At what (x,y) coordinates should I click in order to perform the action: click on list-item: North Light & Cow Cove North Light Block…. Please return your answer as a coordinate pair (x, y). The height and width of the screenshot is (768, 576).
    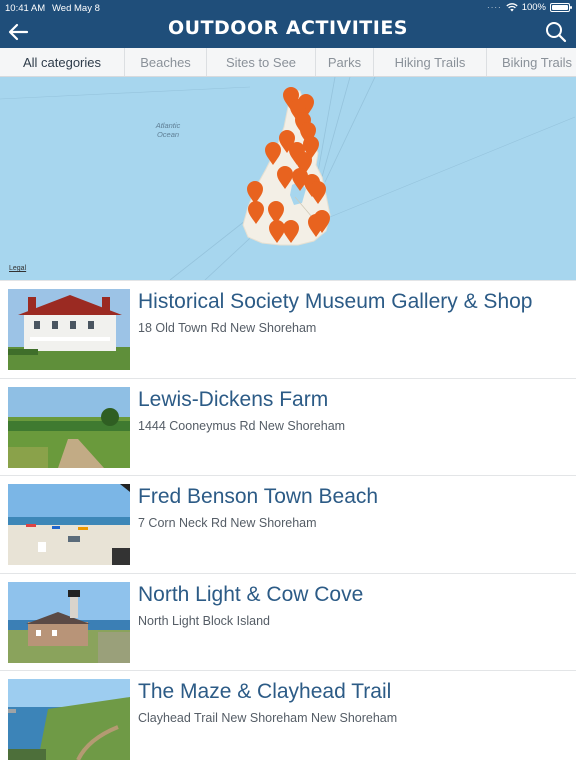
    Looking at the image, I should click on (288, 621).